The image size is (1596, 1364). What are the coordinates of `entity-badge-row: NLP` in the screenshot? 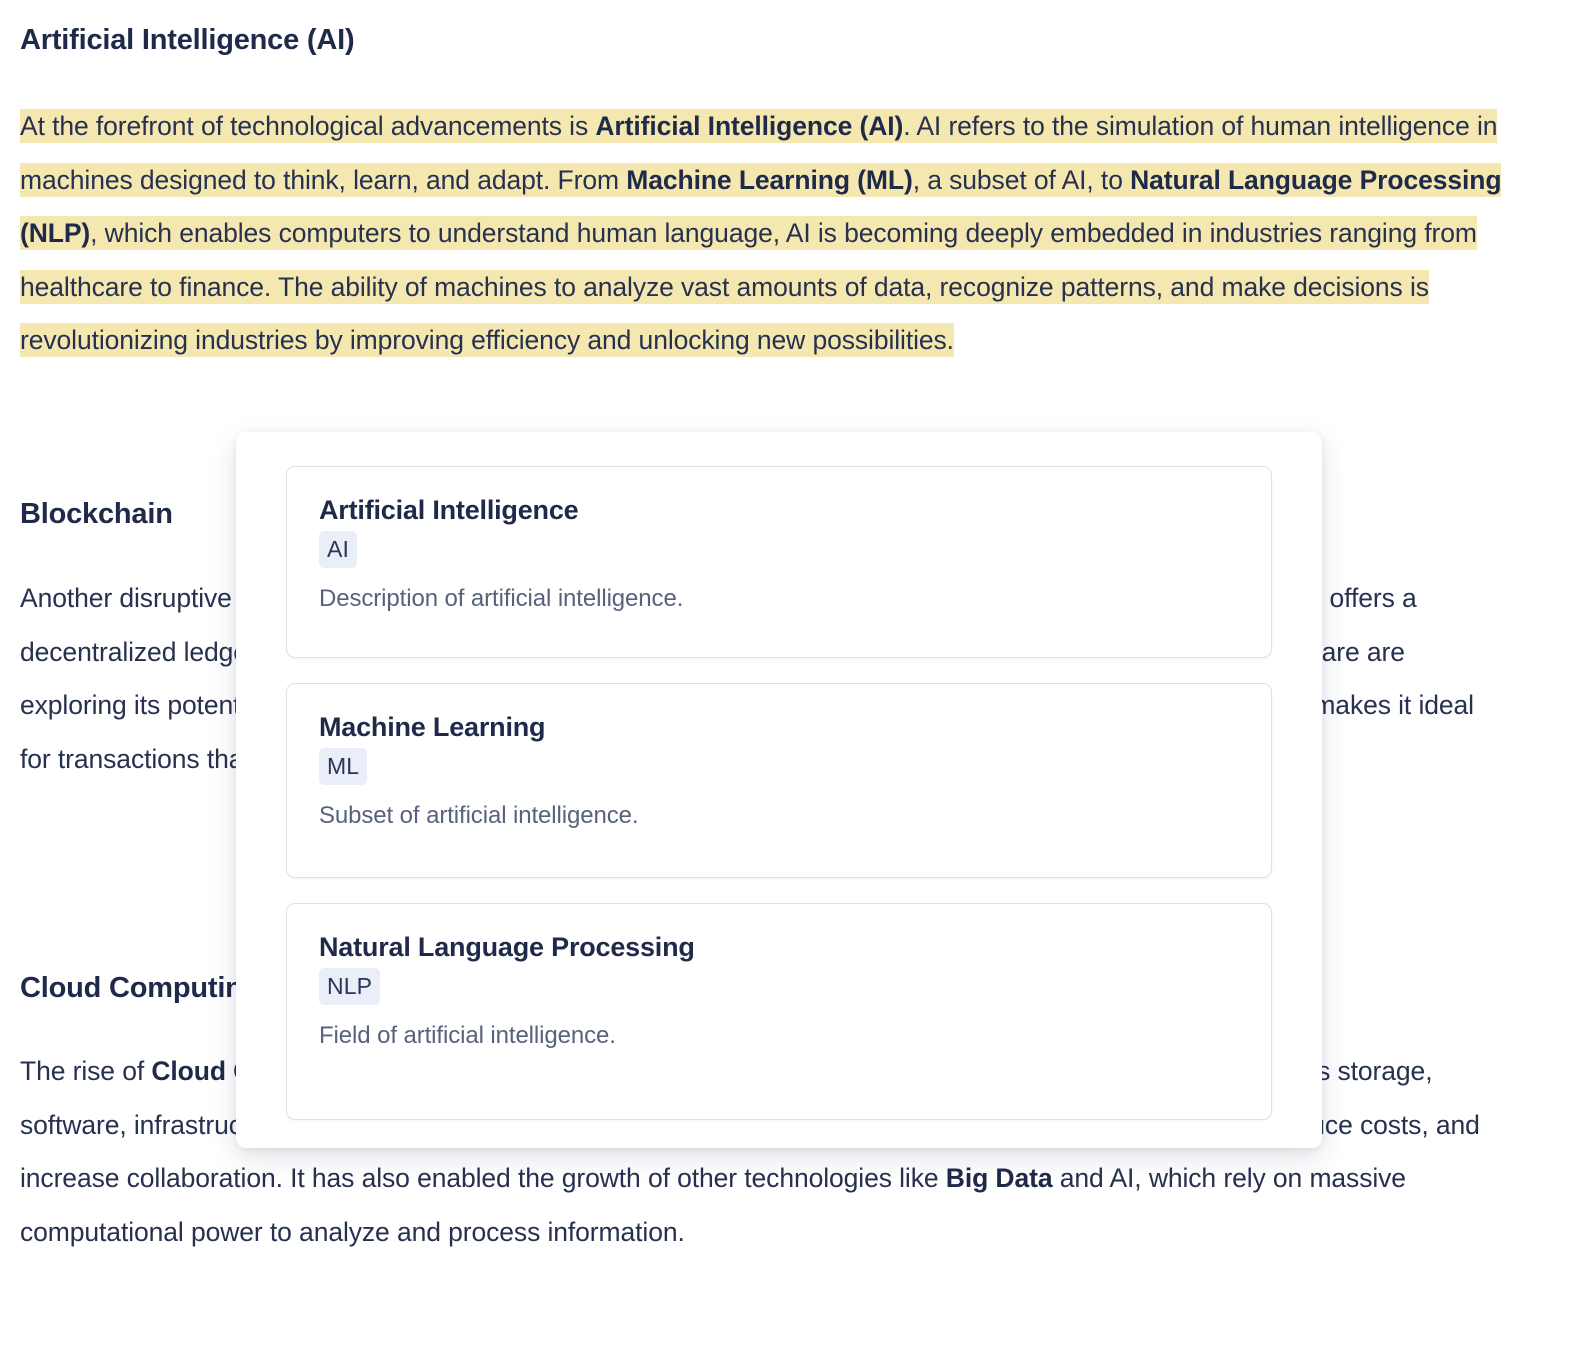 It's located at (779, 986).